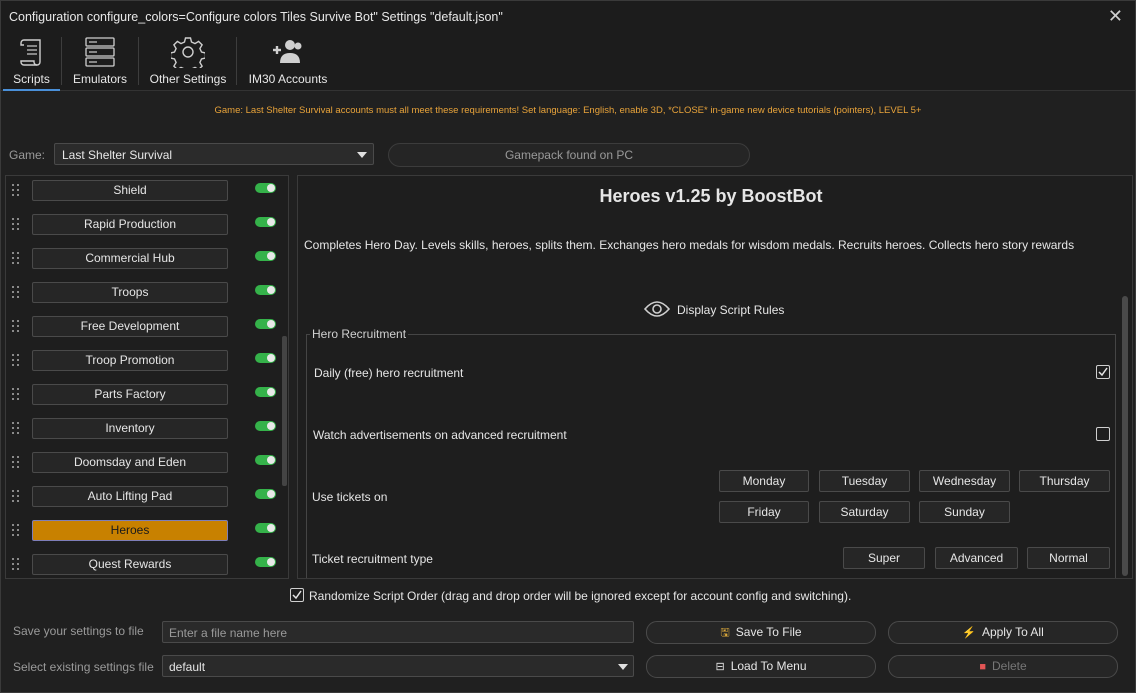 The width and height of the screenshot is (1136, 693). I want to click on tab-label: Other Settings, so click(188, 79).